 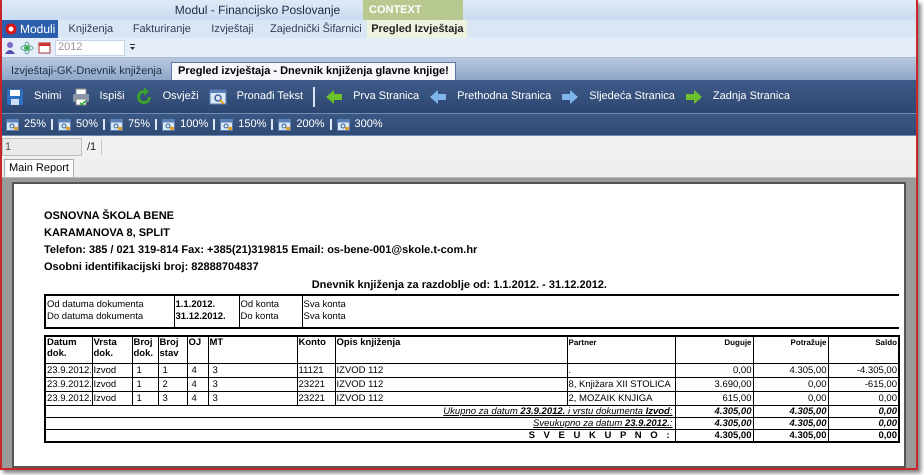 I want to click on zoom-button: 100%, so click(x=185, y=124).